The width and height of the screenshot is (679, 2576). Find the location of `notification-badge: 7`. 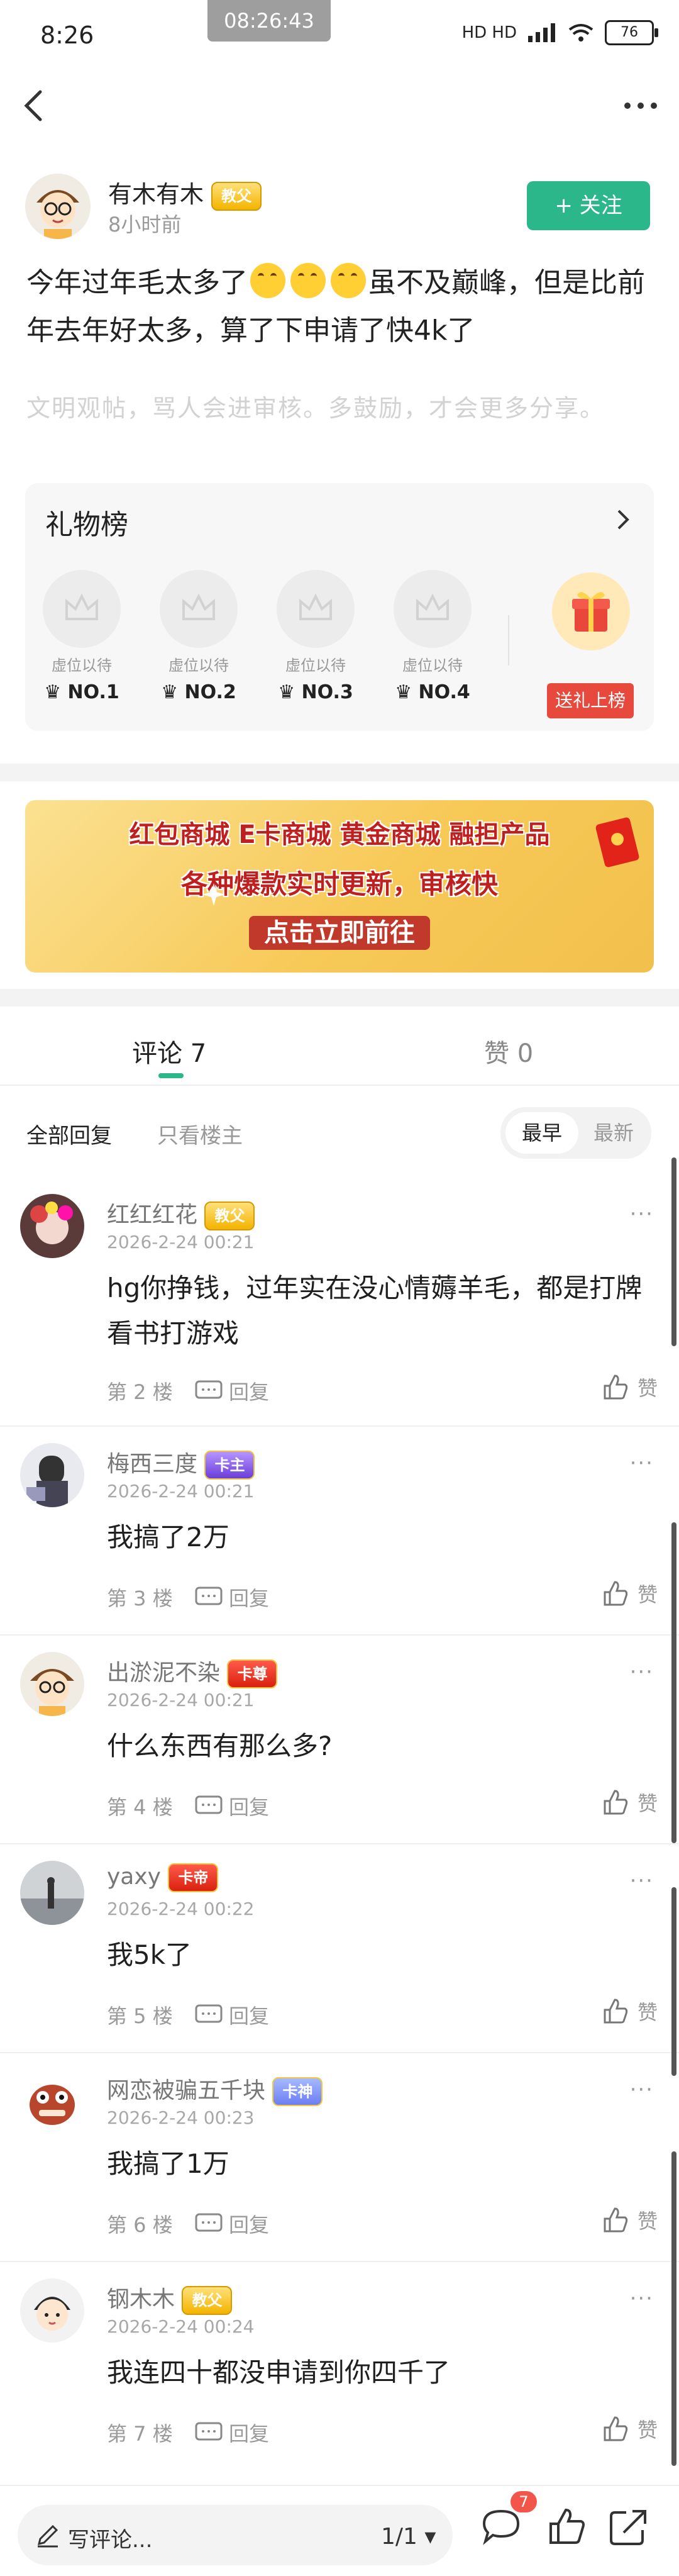

notification-badge: 7 is located at coordinates (524, 2501).